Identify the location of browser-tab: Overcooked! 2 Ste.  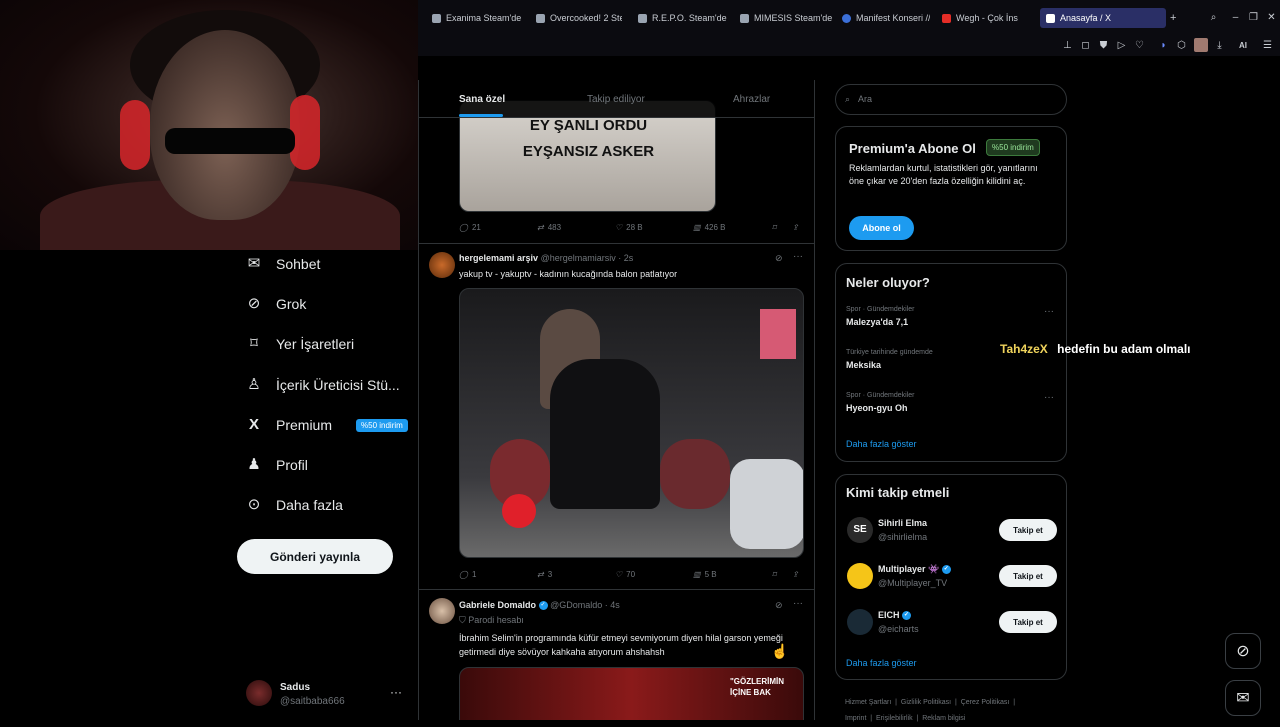
(579, 18).